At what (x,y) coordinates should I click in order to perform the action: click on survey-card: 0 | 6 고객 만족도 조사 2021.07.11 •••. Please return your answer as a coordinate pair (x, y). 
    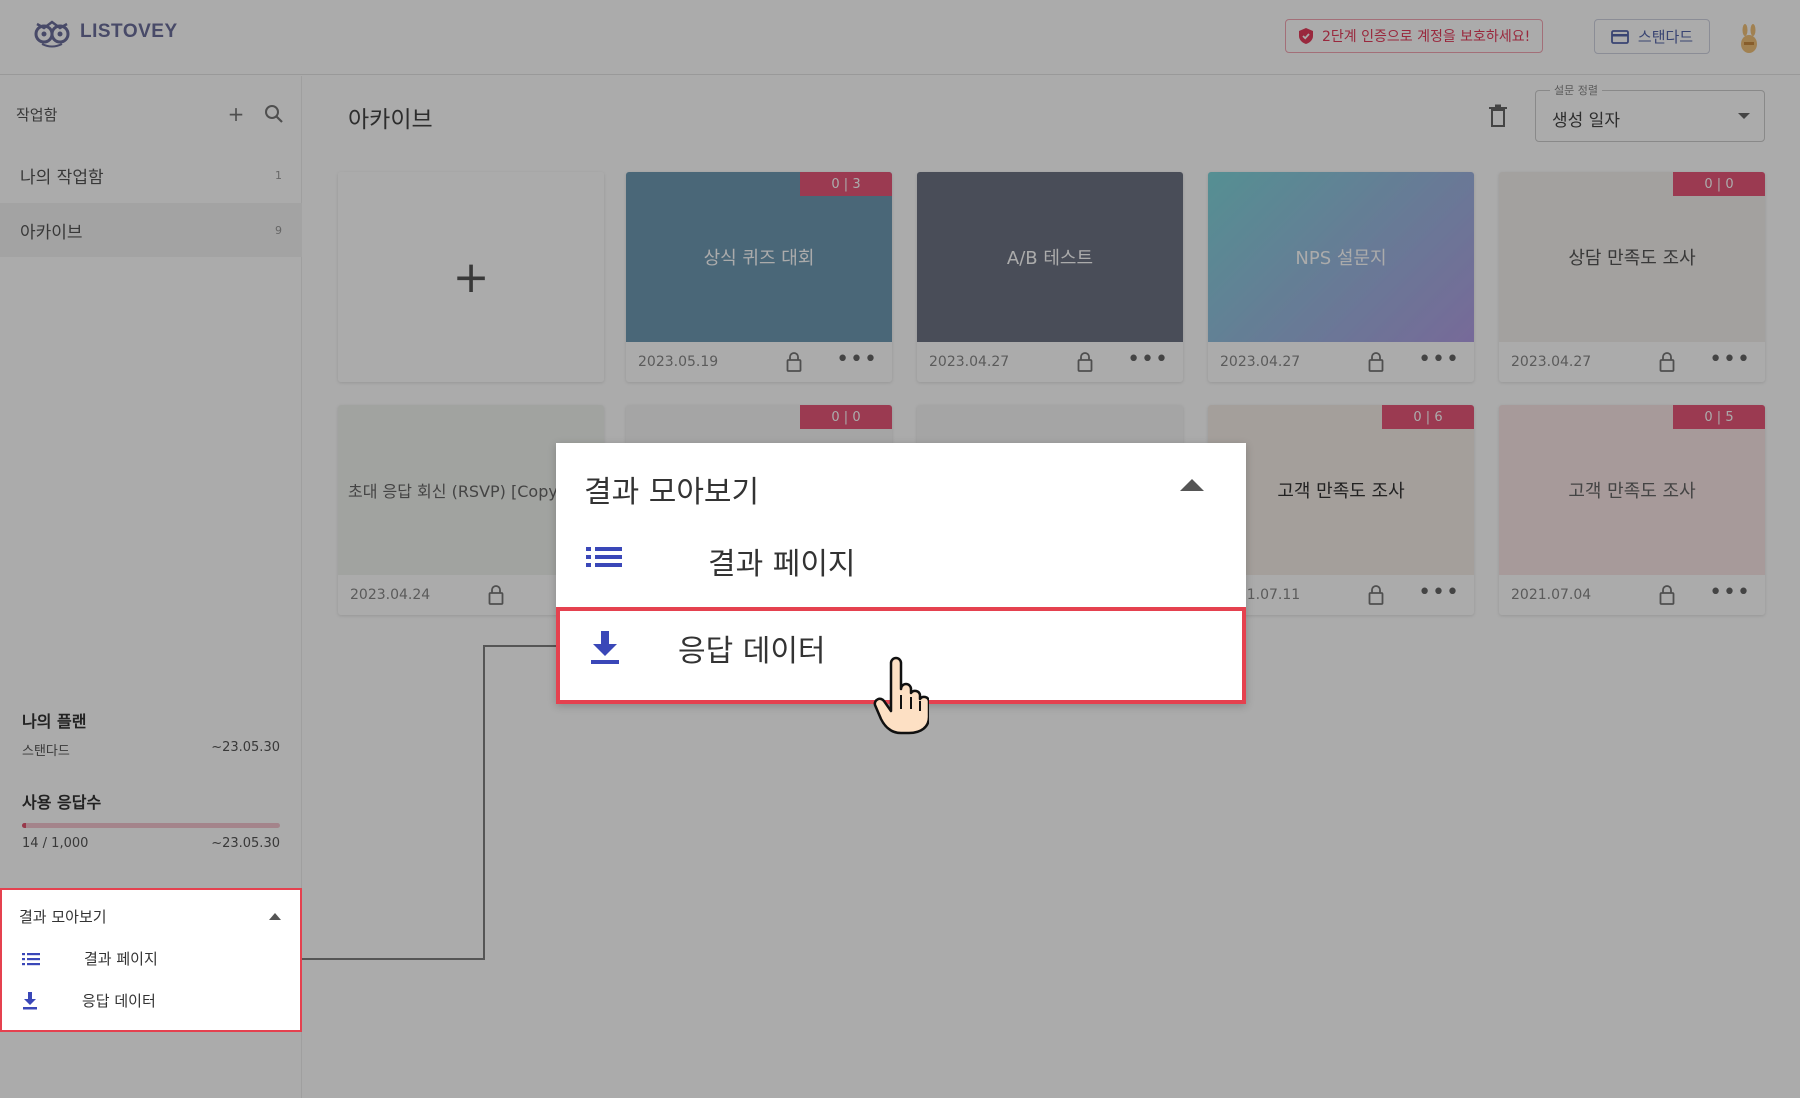
    Looking at the image, I should click on (1341, 510).